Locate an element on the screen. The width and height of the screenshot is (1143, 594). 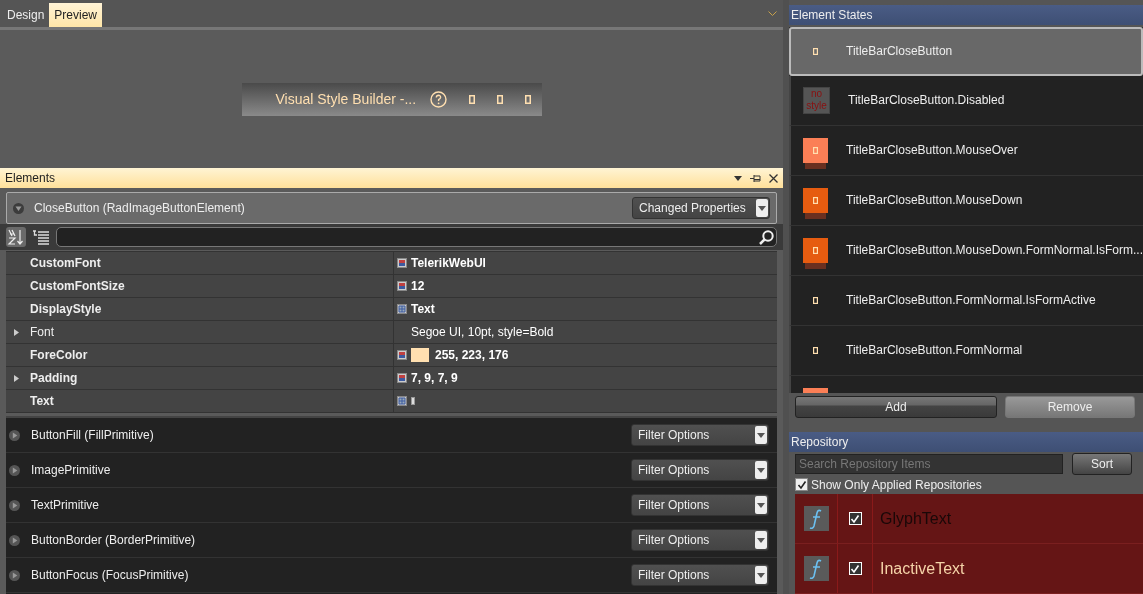
panel-title: Repository is located at coordinates (820, 441).